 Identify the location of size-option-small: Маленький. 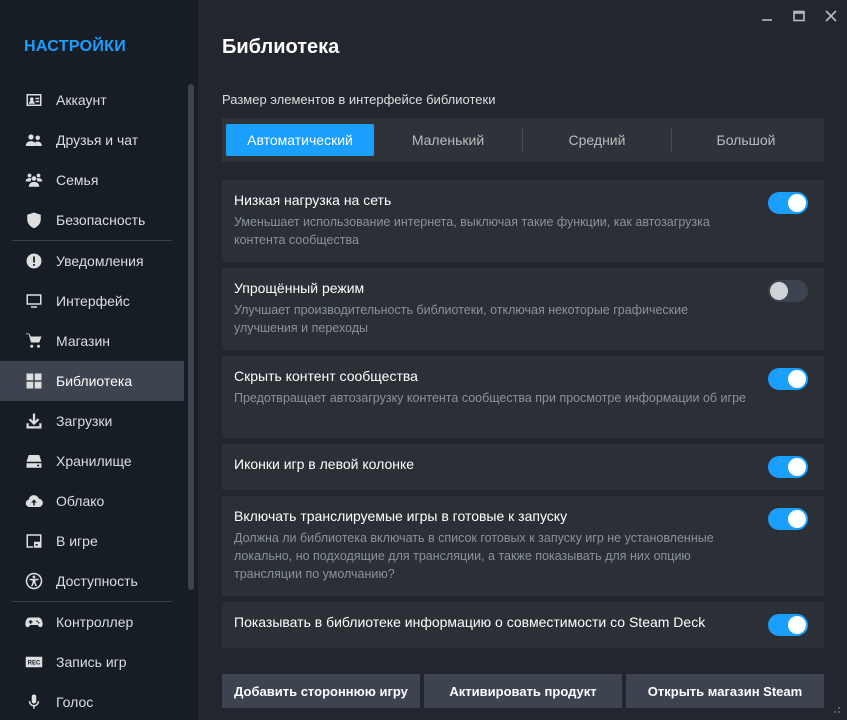
(448, 140).